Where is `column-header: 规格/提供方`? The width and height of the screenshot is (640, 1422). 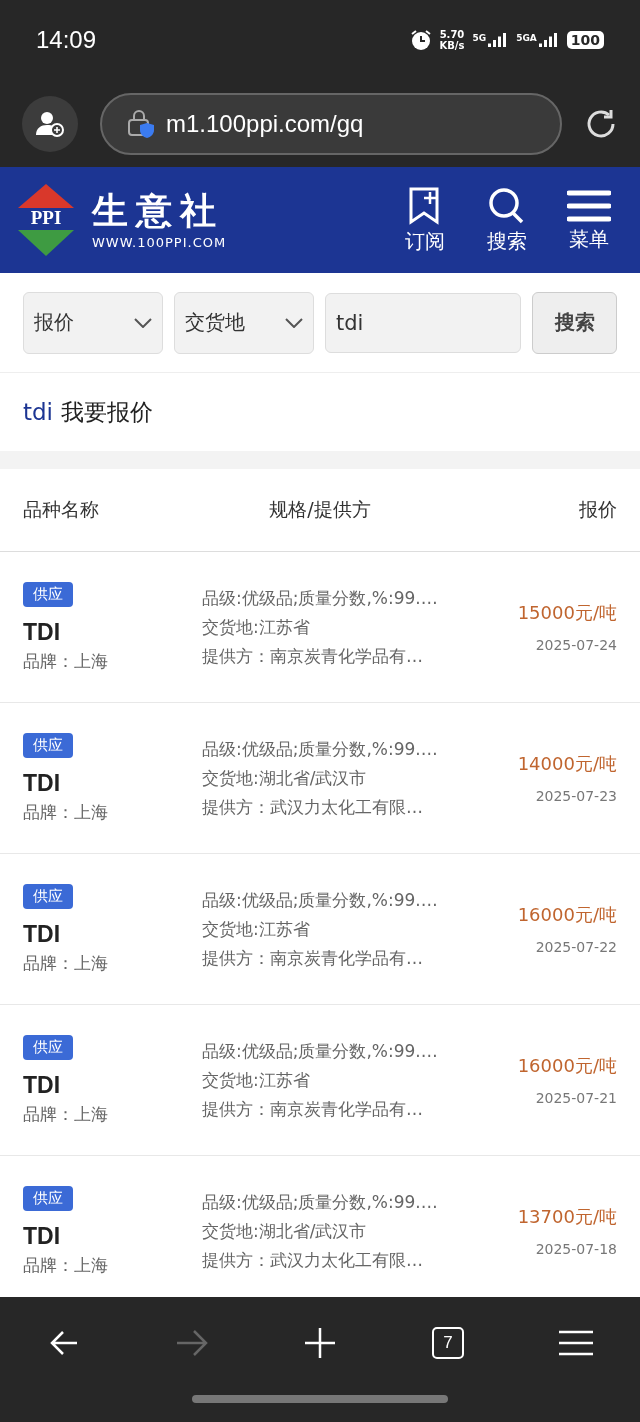 column-header: 规格/提供方 is located at coordinates (320, 509).